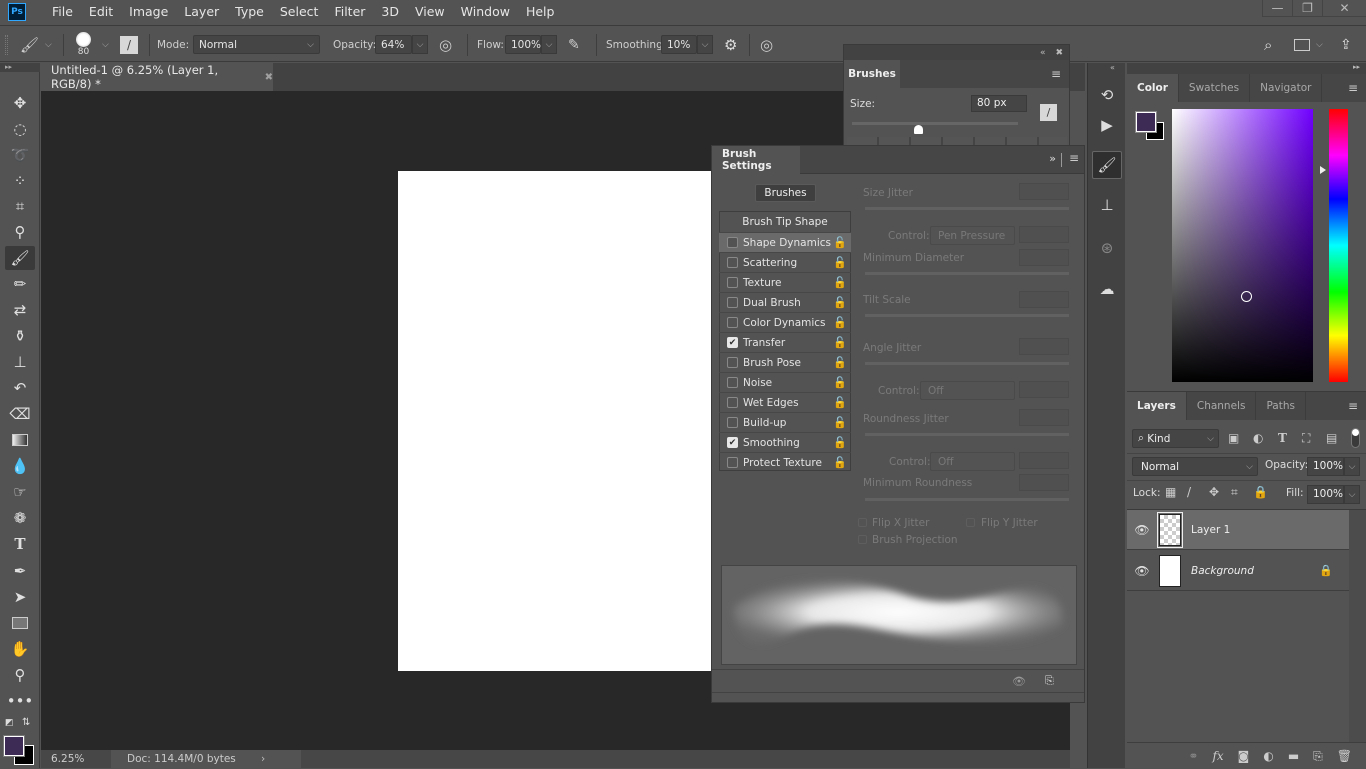  I want to click on brush-tool-preset-icon: 🖌, so click(29, 44).